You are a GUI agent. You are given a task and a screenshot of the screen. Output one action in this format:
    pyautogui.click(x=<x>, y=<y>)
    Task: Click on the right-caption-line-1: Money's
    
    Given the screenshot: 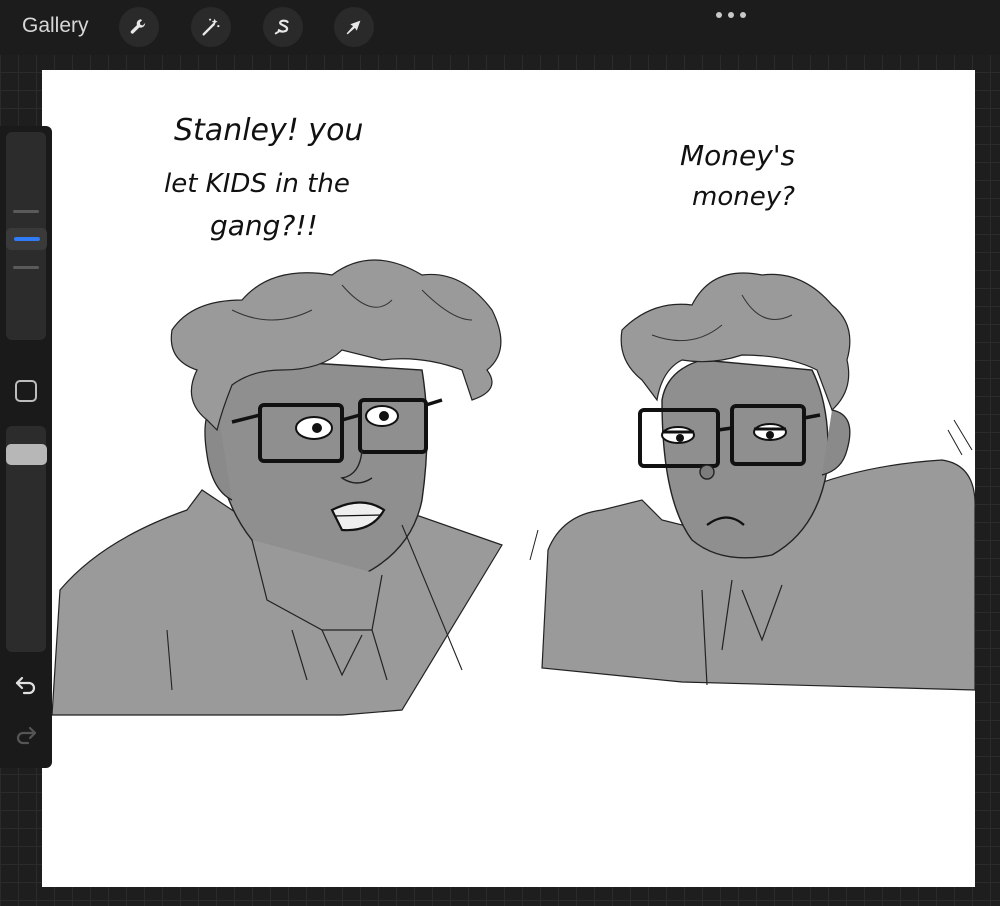 What is the action you would take?
    pyautogui.click(x=737, y=155)
    